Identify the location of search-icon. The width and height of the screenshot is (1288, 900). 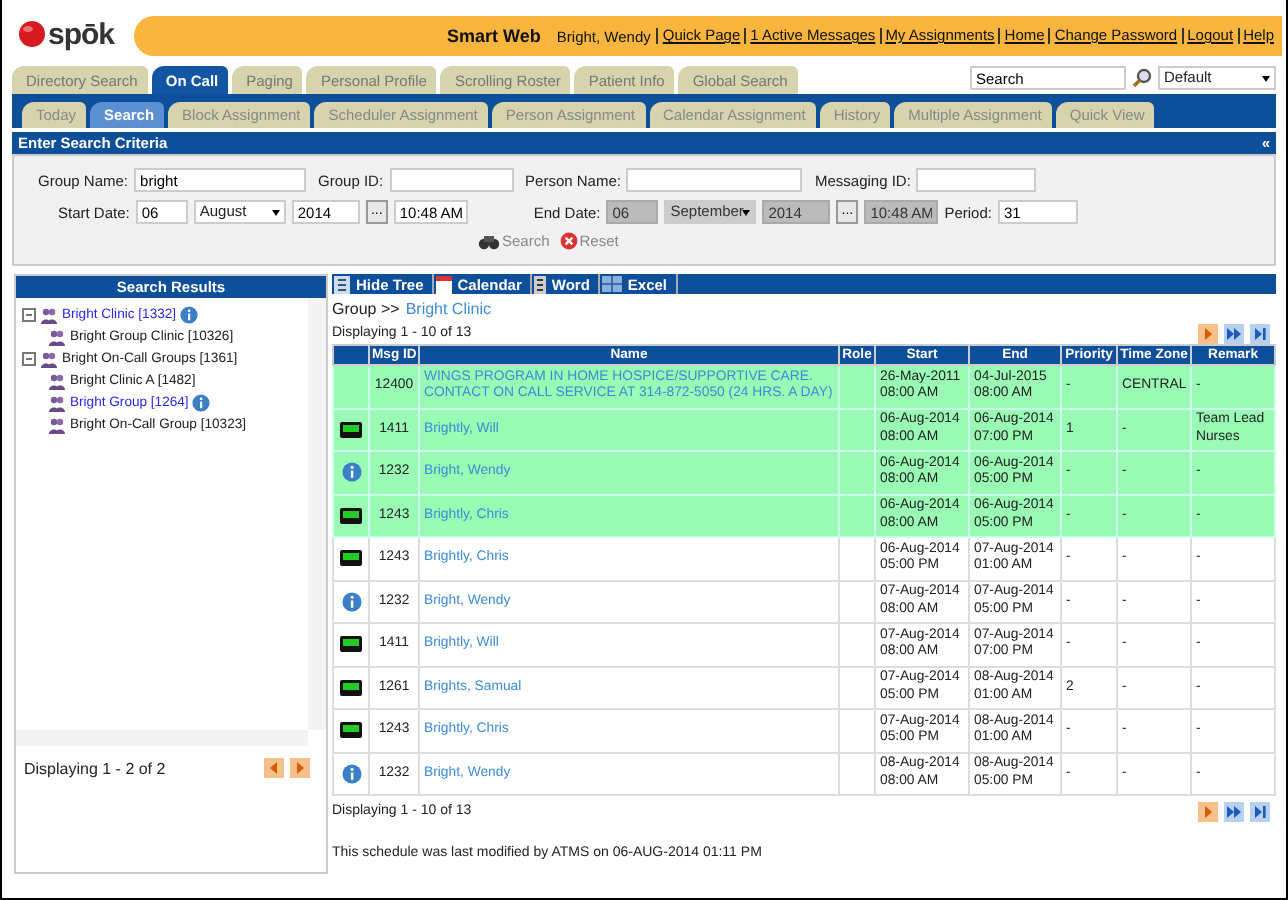
(1142, 78).